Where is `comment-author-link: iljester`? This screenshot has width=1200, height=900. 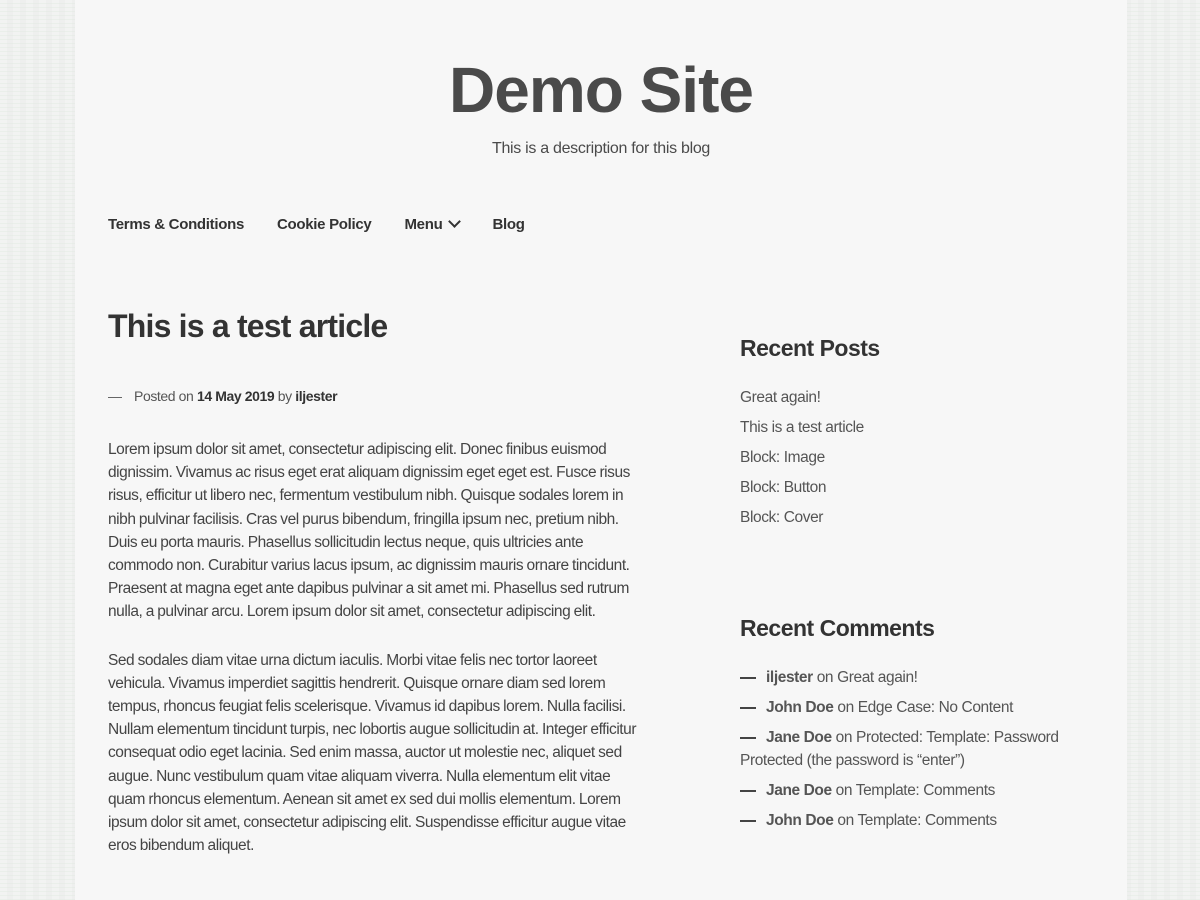
comment-author-link: iljester is located at coordinates (789, 677).